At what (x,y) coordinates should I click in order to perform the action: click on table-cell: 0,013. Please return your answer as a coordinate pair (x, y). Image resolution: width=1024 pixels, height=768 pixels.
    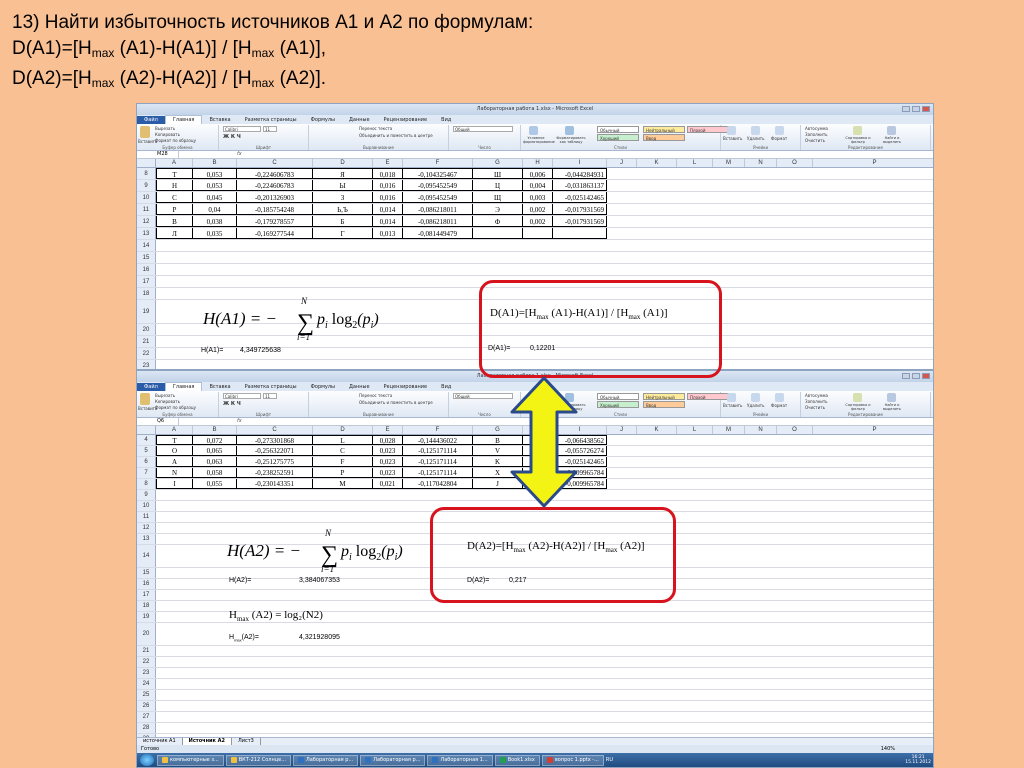
    Looking at the image, I should click on (388, 233).